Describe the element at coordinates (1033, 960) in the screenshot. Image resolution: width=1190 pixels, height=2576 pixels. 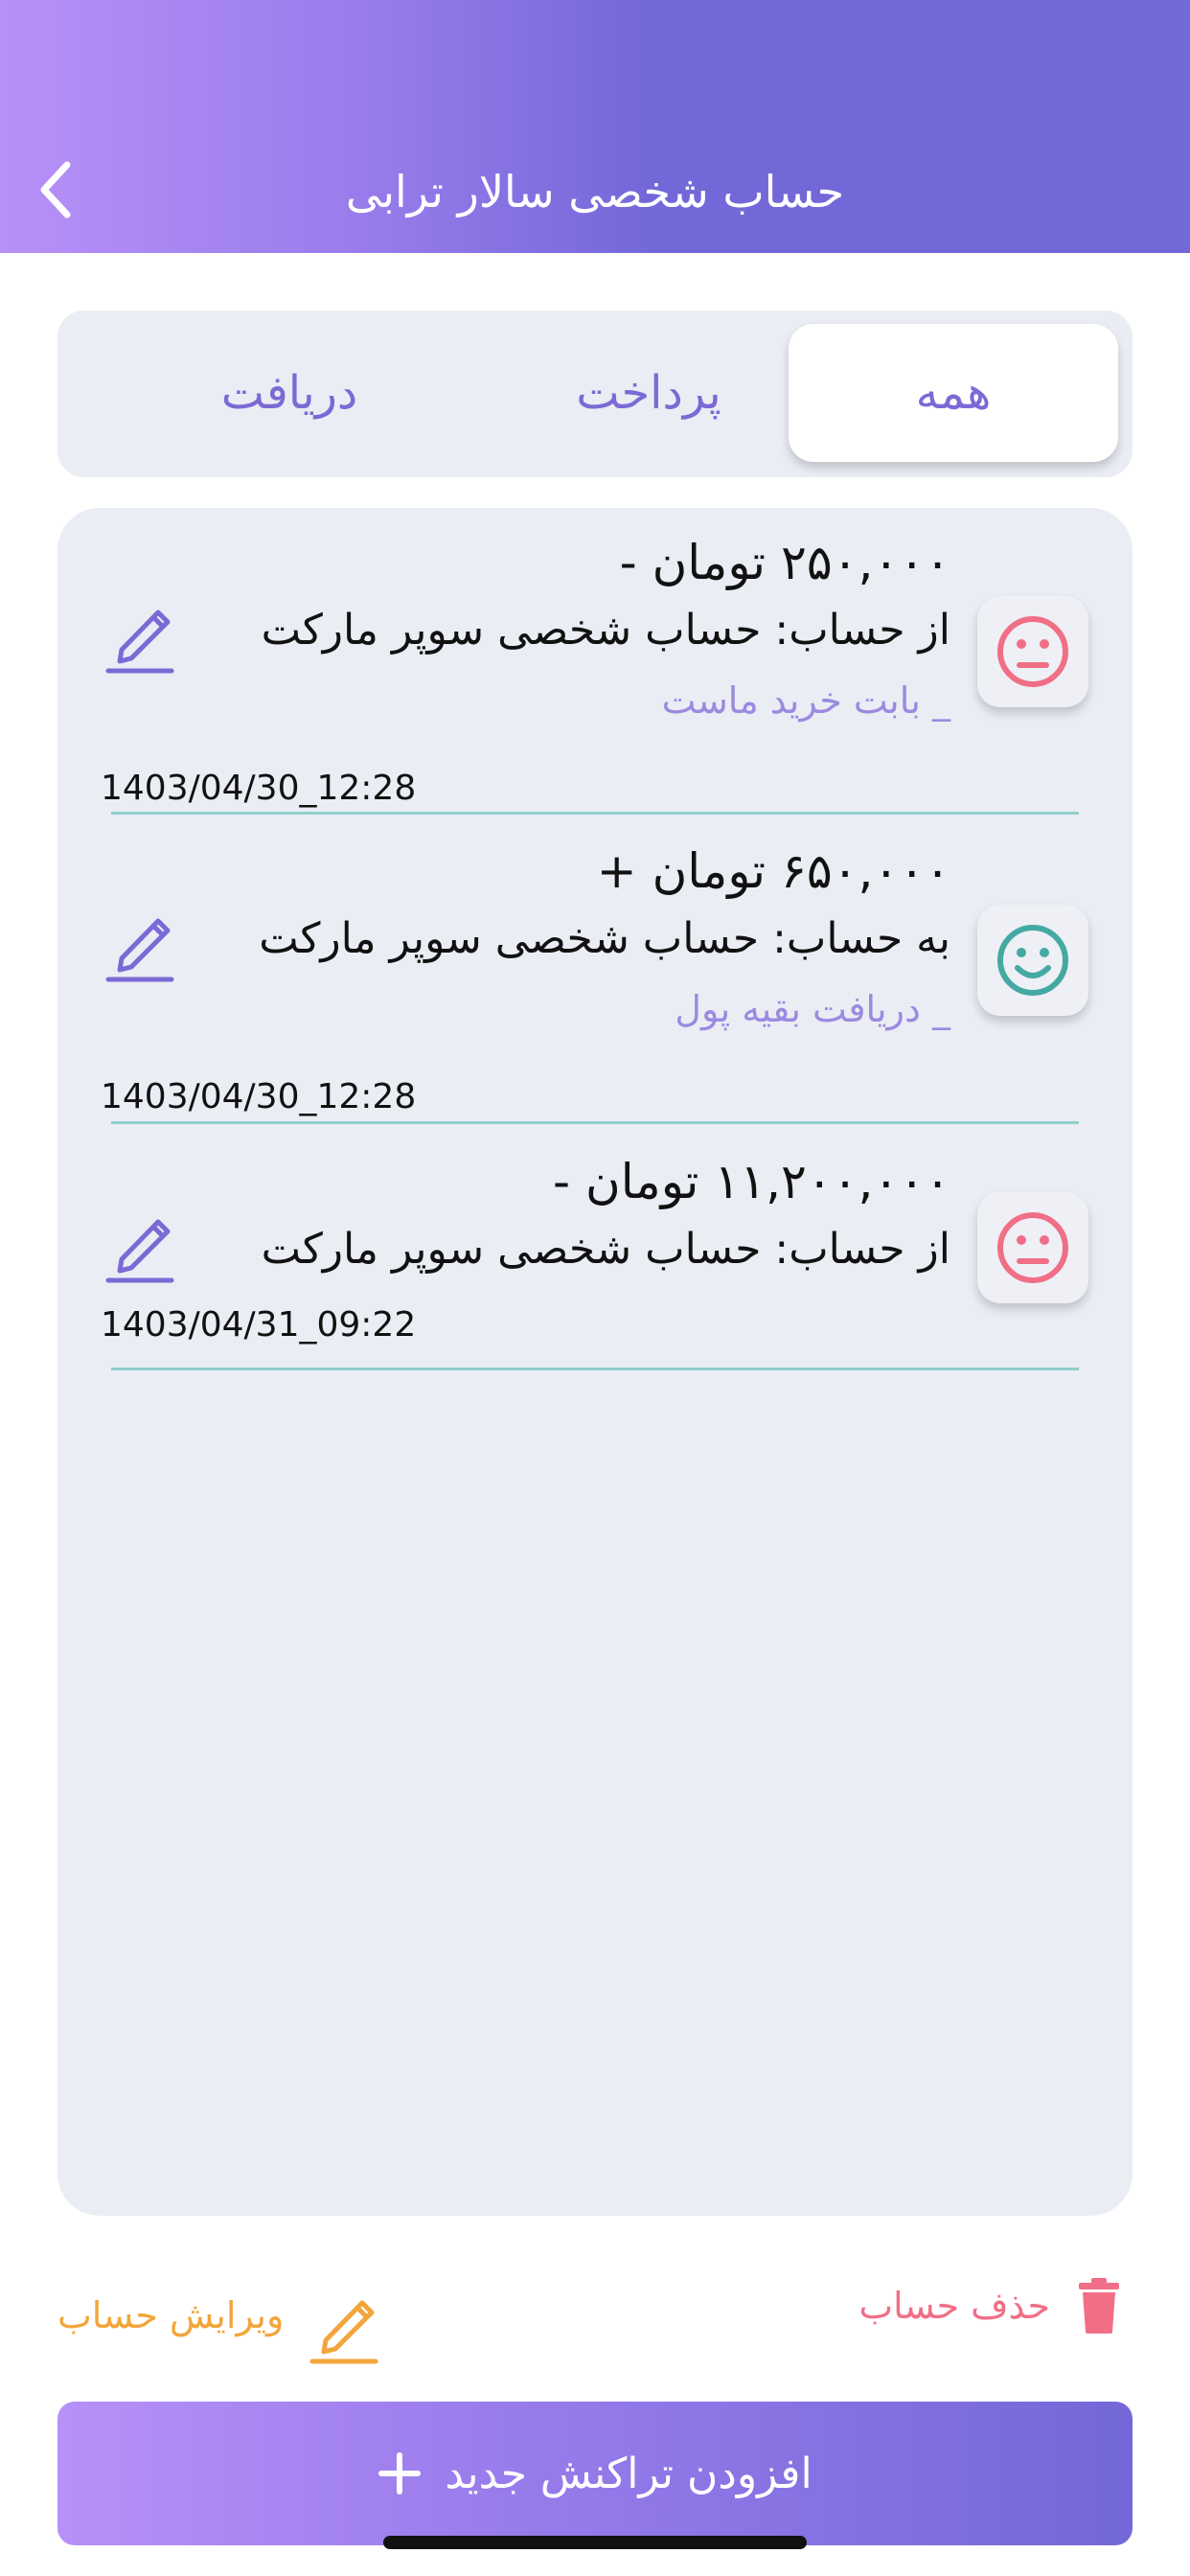
I see `smile-face-icon` at that location.